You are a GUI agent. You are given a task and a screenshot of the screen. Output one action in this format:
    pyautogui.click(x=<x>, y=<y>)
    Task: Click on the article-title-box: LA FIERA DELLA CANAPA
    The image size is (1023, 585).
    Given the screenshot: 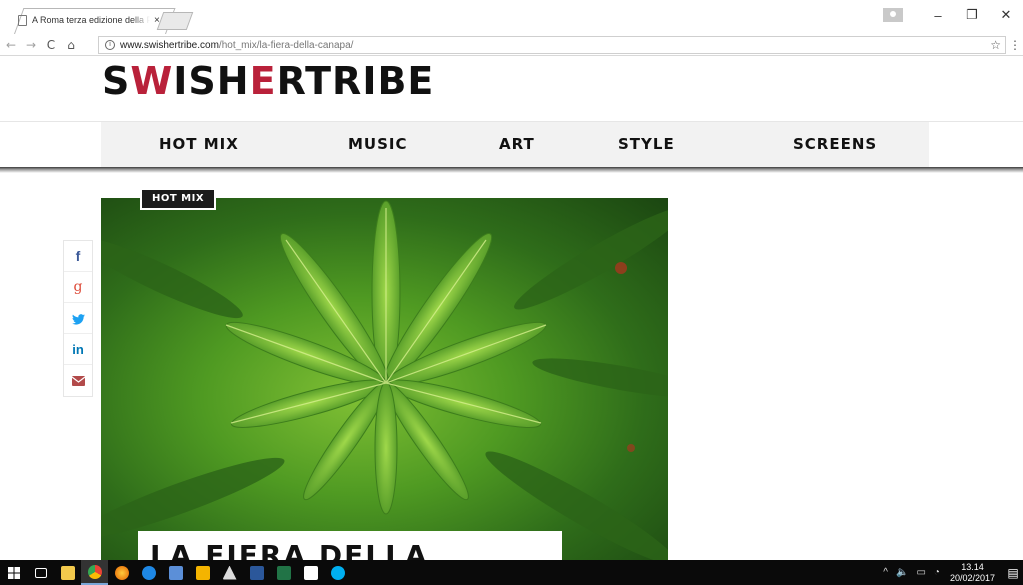 What is the action you would take?
    pyautogui.click(x=350, y=545)
    